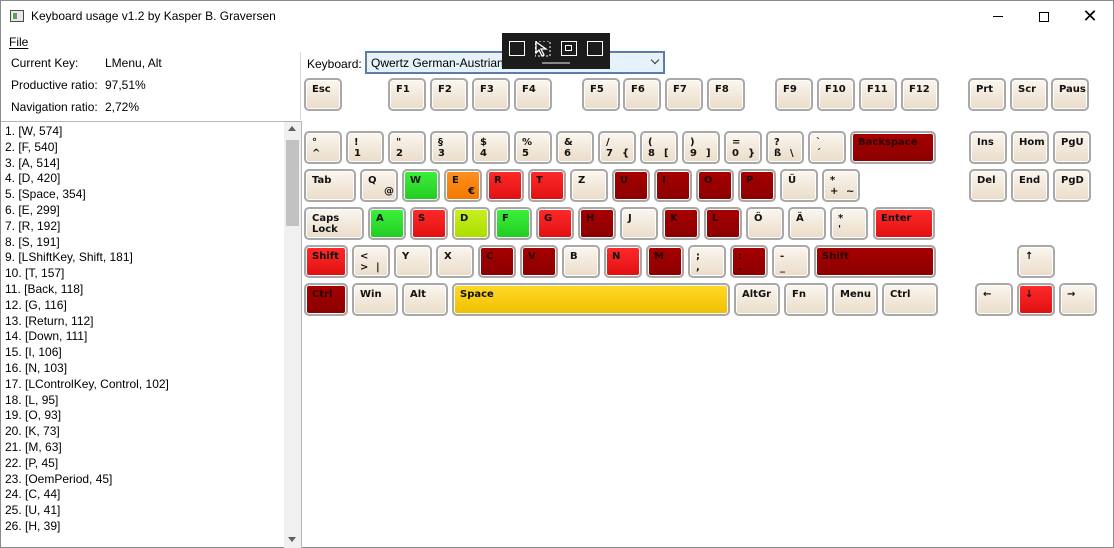 This screenshot has width=1114, height=548. I want to click on list-item: 10. [T, 157], so click(151, 274).